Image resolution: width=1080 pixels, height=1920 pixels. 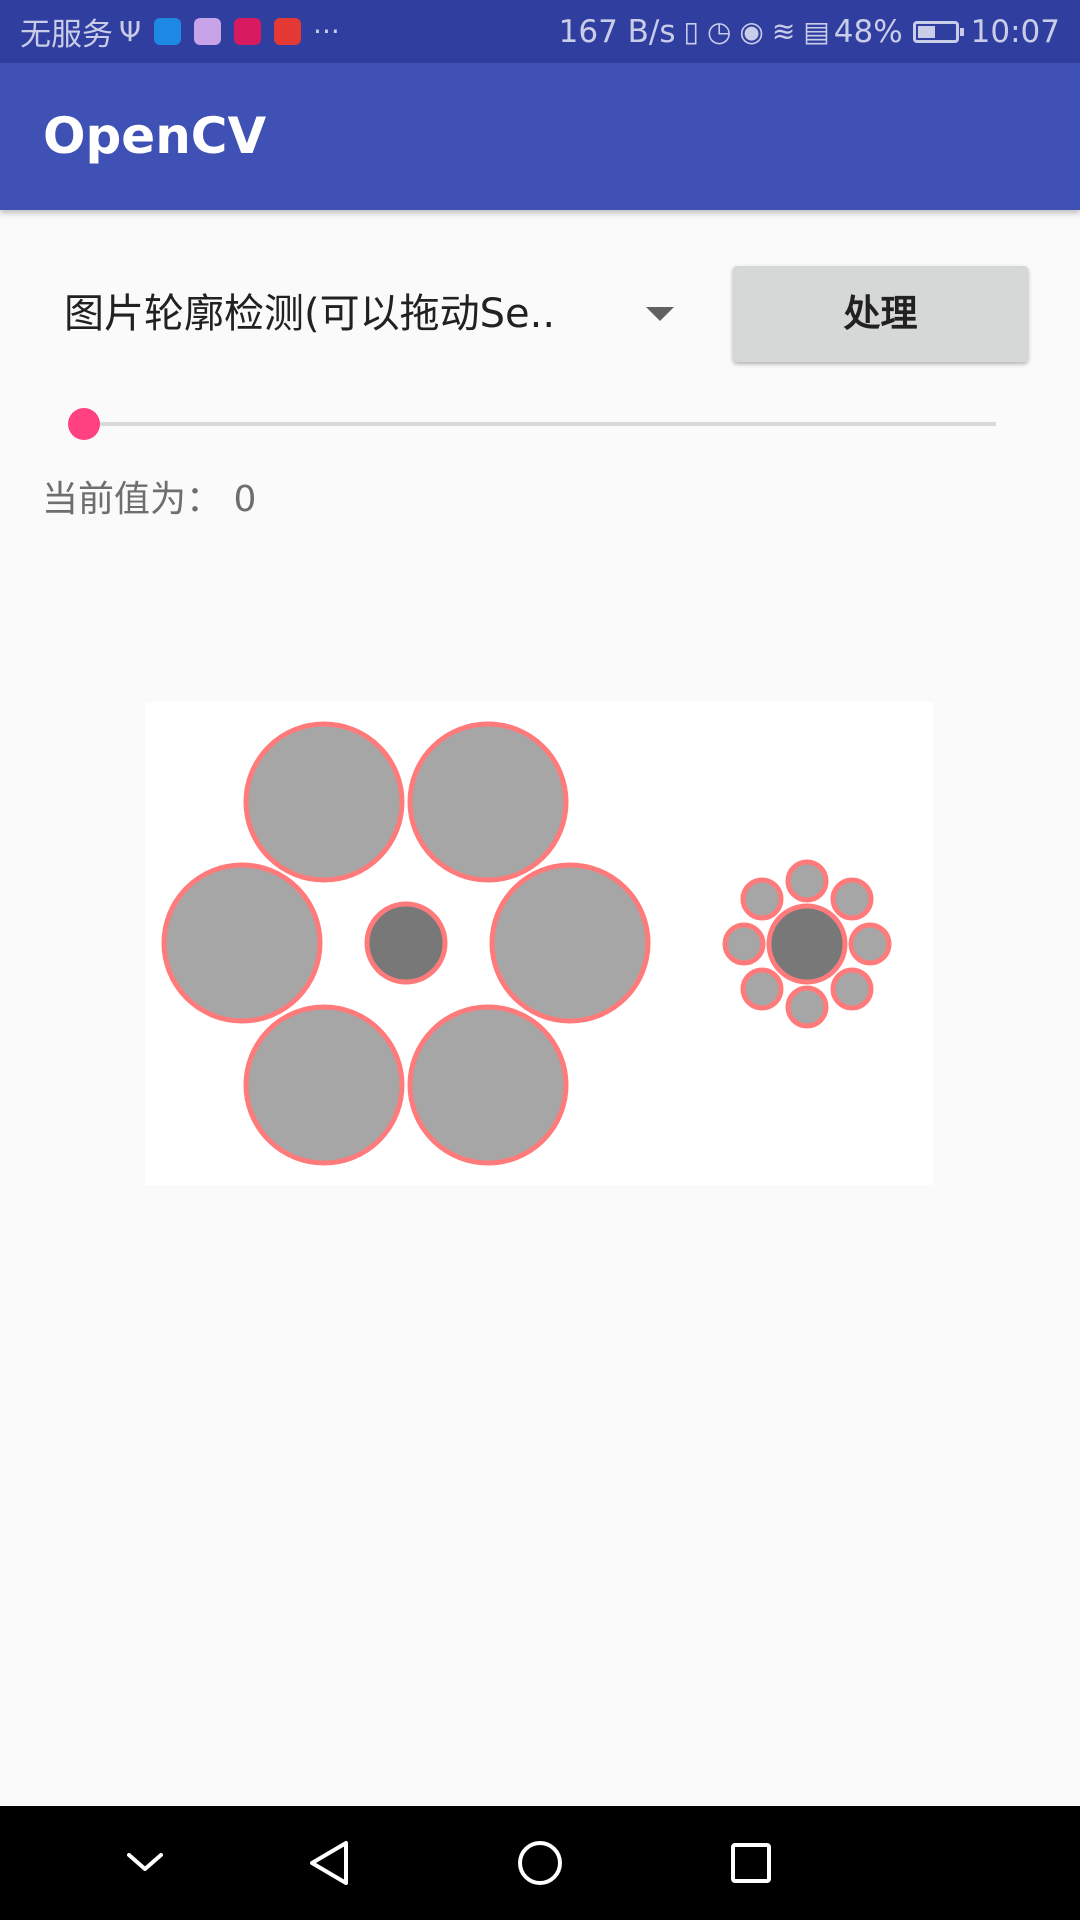 What do you see at coordinates (326, 31) in the screenshot?
I see `more-notifications-icon: ···` at bounding box center [326, 31].